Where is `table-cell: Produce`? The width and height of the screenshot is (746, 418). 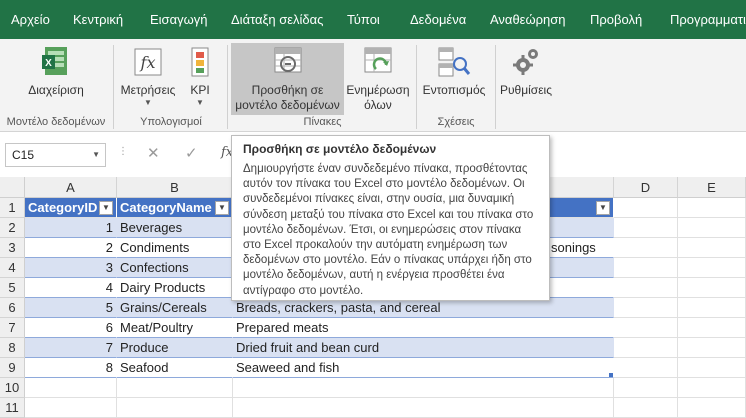 table-cell: Produce is located at coordinates (175, 348).